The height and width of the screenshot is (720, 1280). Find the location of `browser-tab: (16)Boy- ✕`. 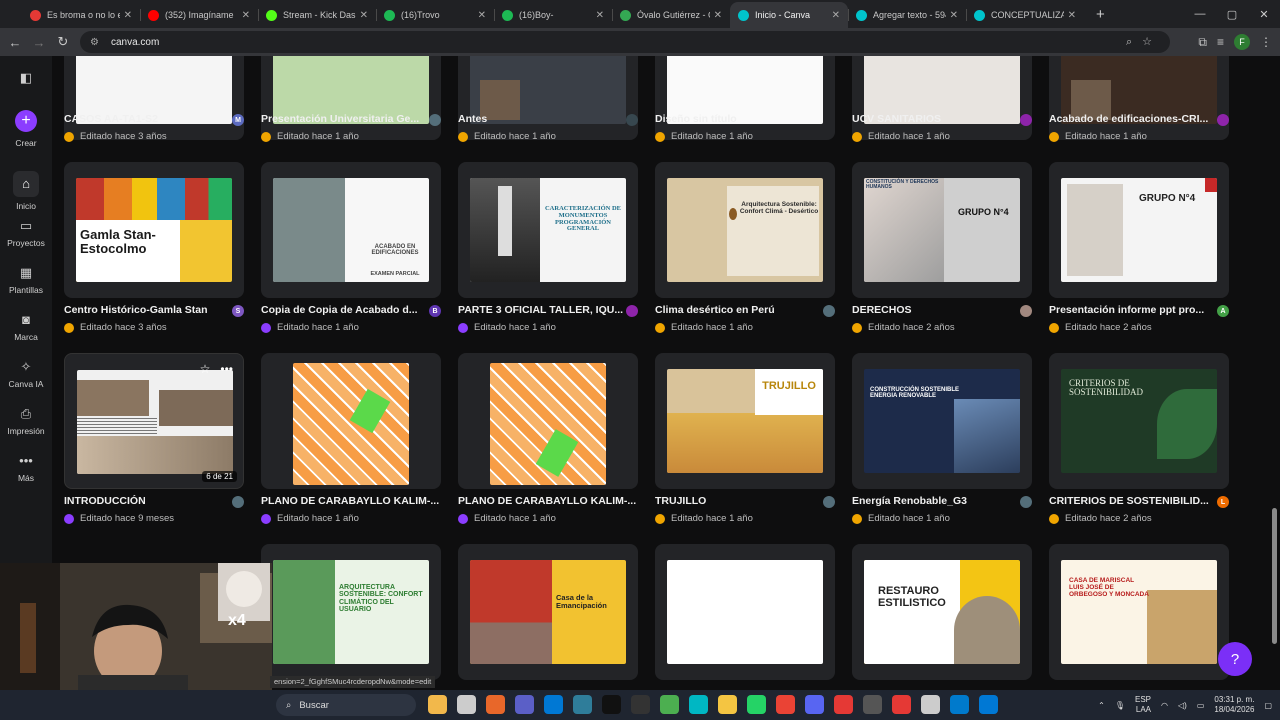

browser-tab: (16)Boy- ✕ is located at coordinates (553, 15).